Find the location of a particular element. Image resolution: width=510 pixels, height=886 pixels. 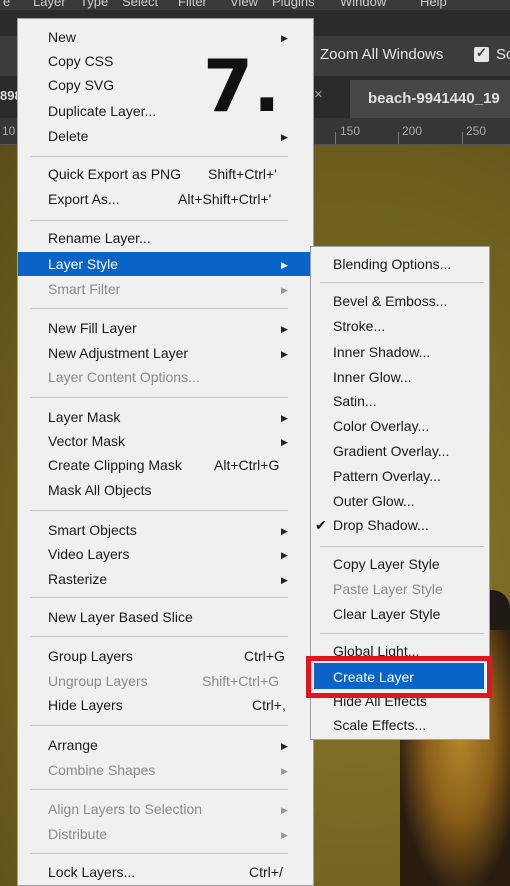

menu-item-layer-mask: Layer Mask is located at coordinates (84, 417).